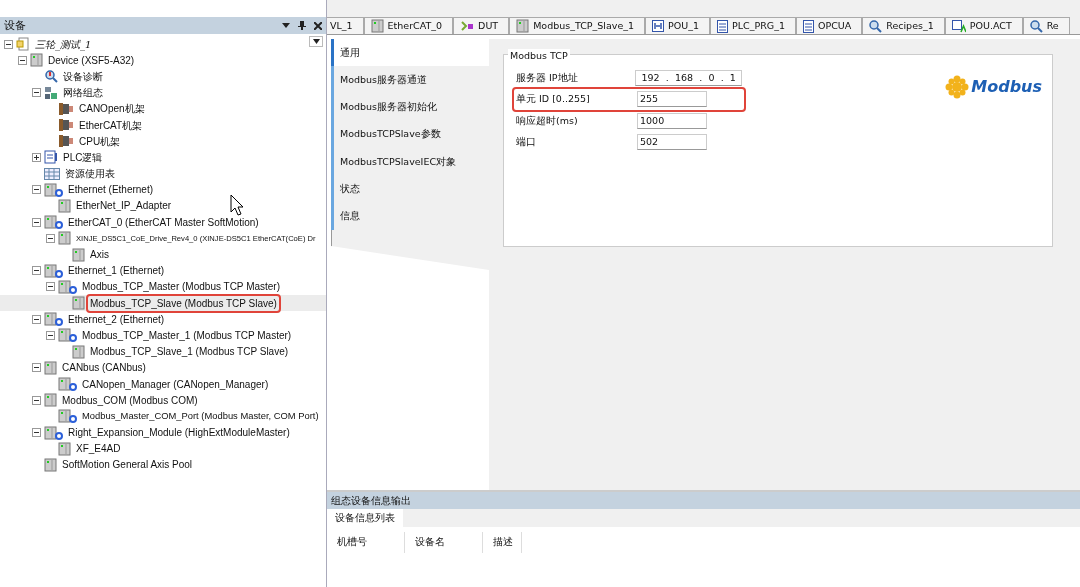 Image resolution: width=1080 pixels, height=587 pixels. I want to click on tree-item: CPU机架, so click(100, 141).